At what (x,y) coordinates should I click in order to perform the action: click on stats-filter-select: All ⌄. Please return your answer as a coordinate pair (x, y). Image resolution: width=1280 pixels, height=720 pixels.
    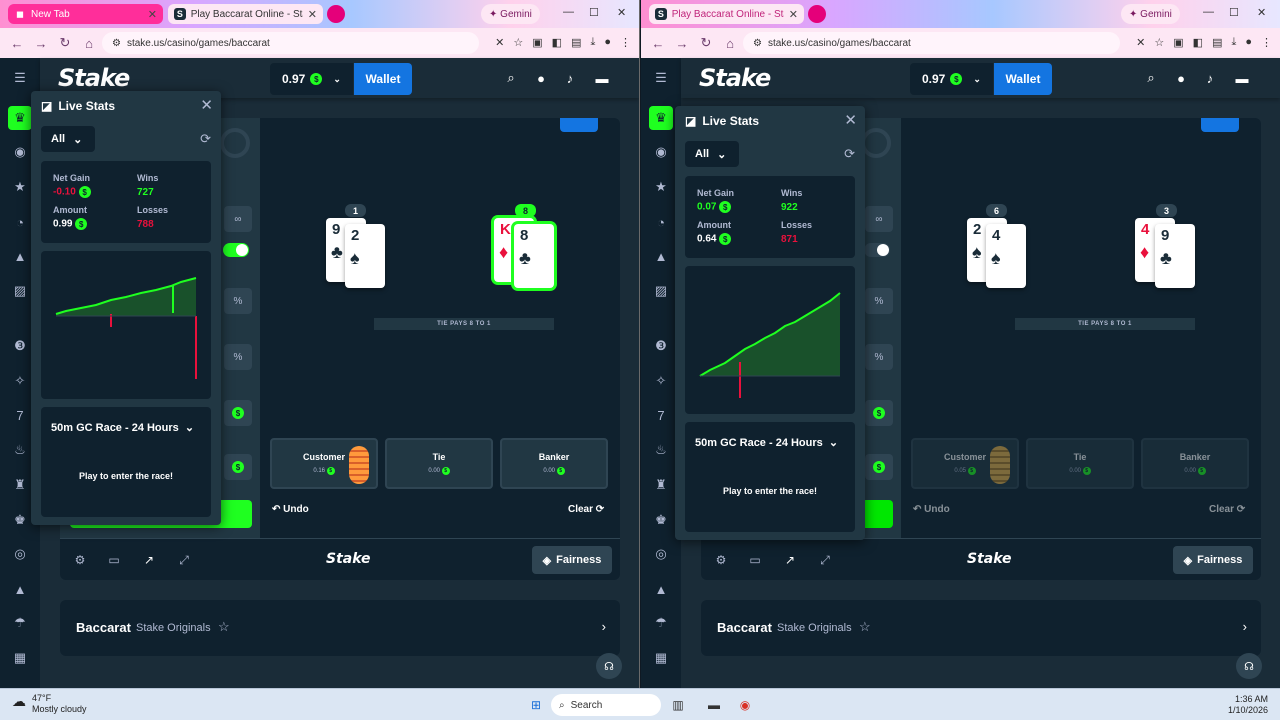
    Looking at the image, I should click on (712, 154).